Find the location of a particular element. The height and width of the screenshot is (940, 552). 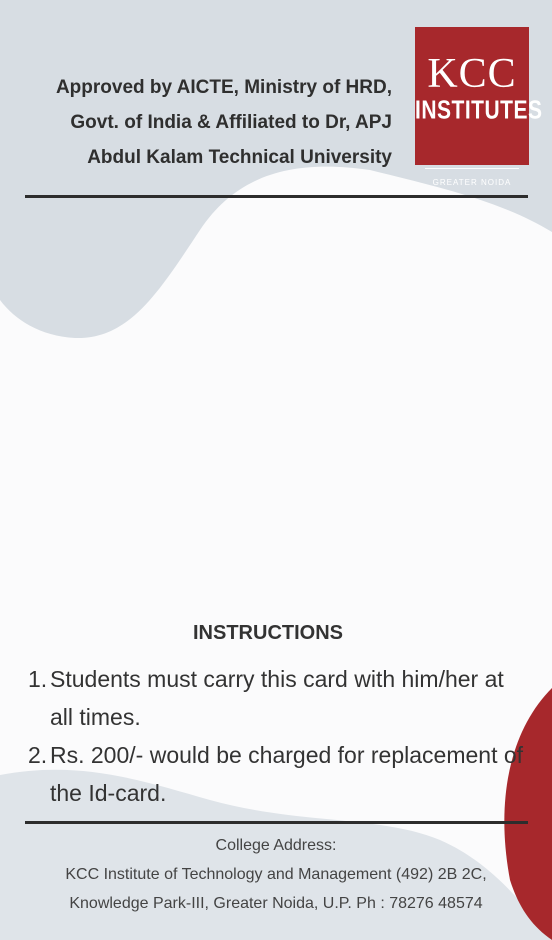

kcc-logo: KCC INSTITUTES GREATER NOIDA is located at coordinates (479, 107).